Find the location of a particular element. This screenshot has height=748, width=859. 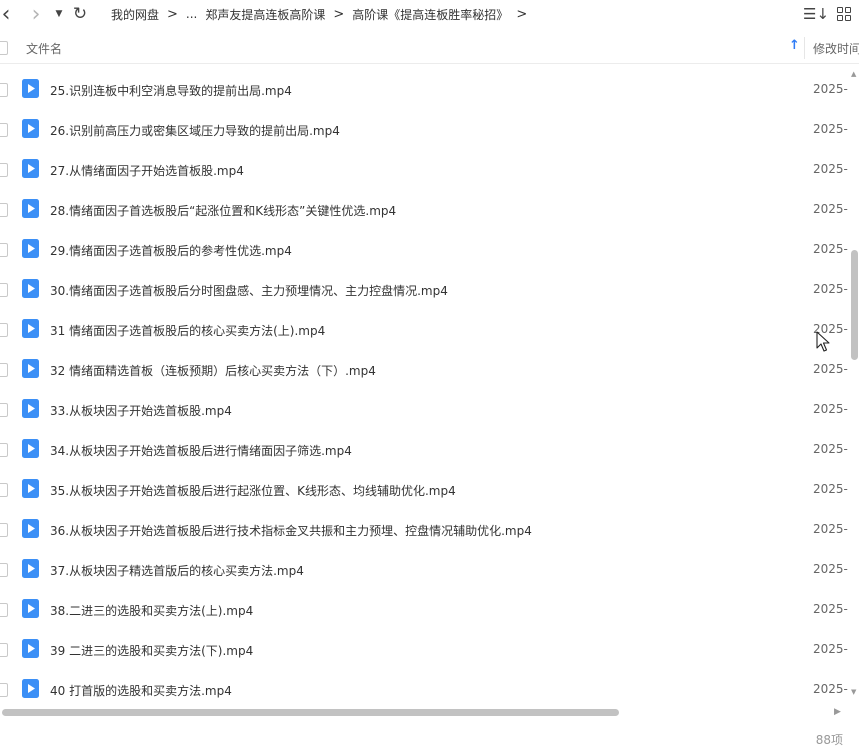

file-row: 29.情绪面因子选首板股后的参考性优选.mp4 2025-0 is located at coordinates (424, 250).